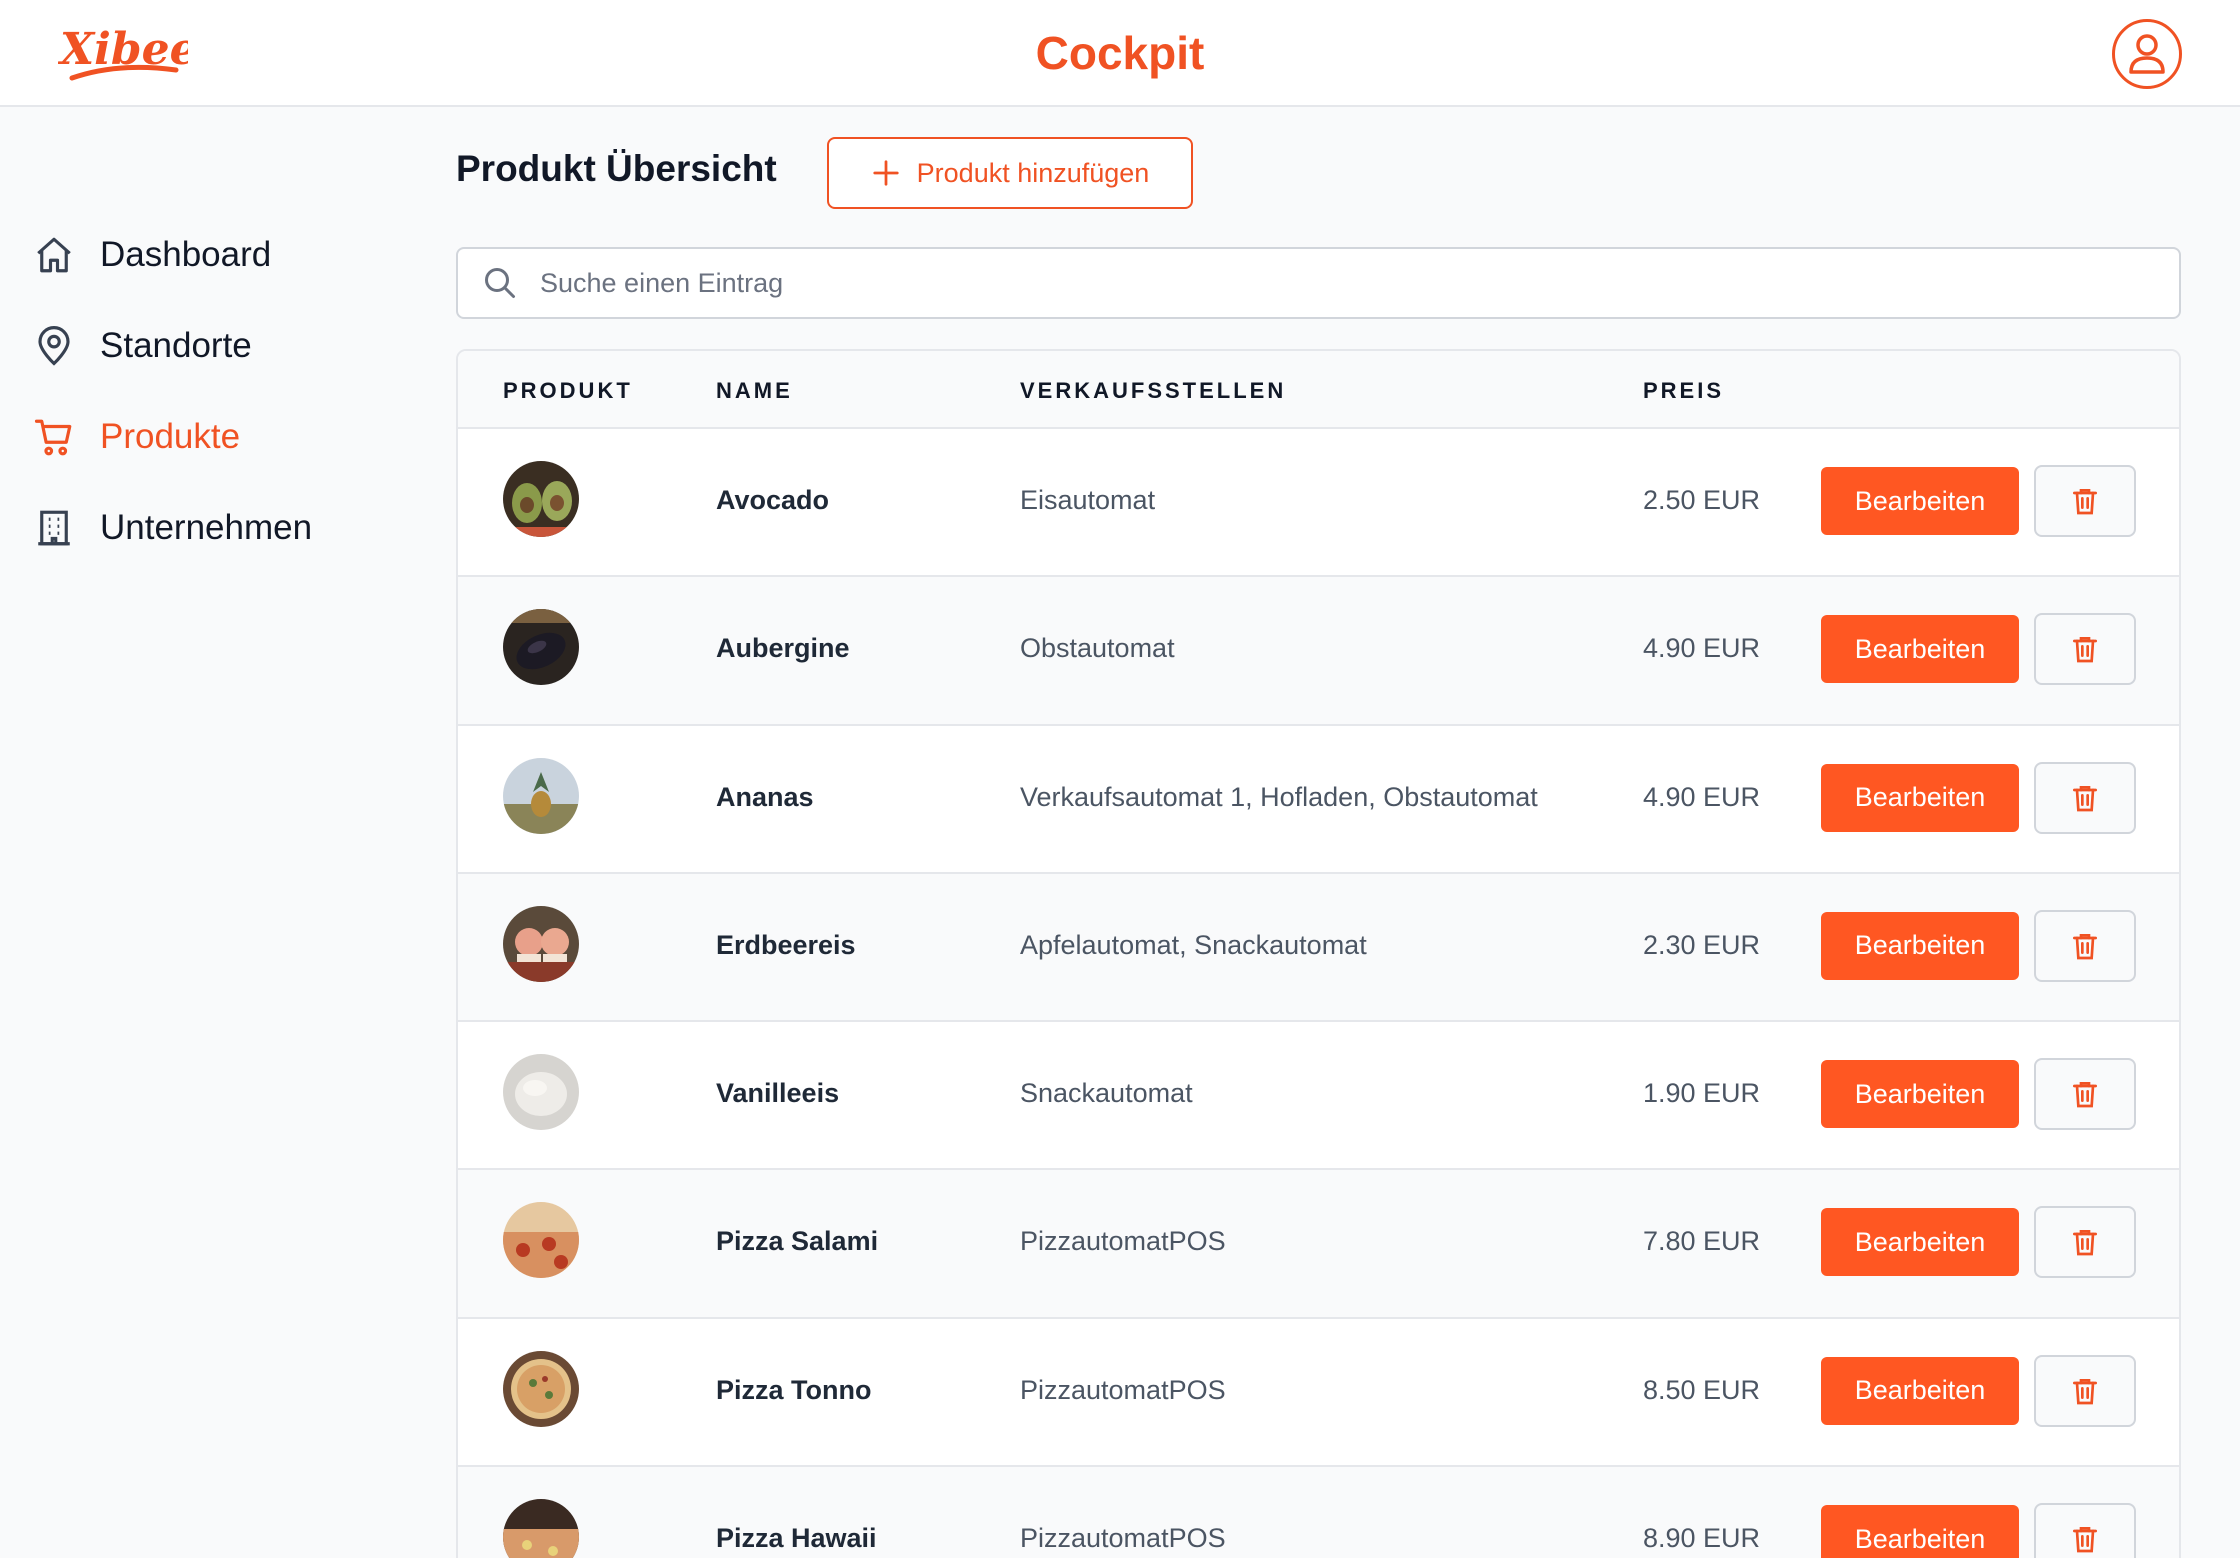 This screenshot has height=1558, width=2240. Describe the element at coordinates (186, 254) in the screenshot. I see `sidebar-item-label: Dashboard` at that location.